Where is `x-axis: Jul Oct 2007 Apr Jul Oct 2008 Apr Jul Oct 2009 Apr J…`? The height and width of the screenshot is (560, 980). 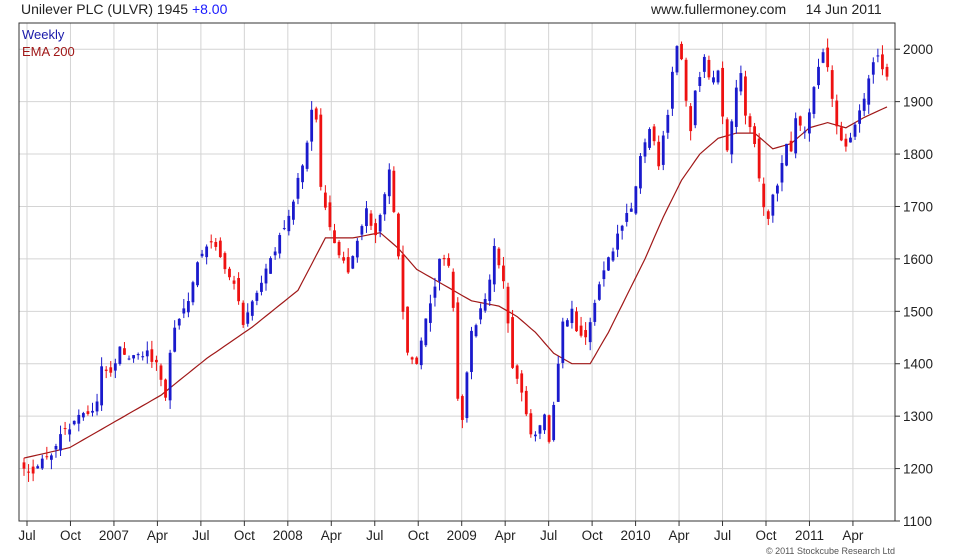
x-axis: Jul Oct 2007 Apr Jul Oct 2008 Apr Jul Oct 2009 Apr J… is located at coordinates (441, 532).